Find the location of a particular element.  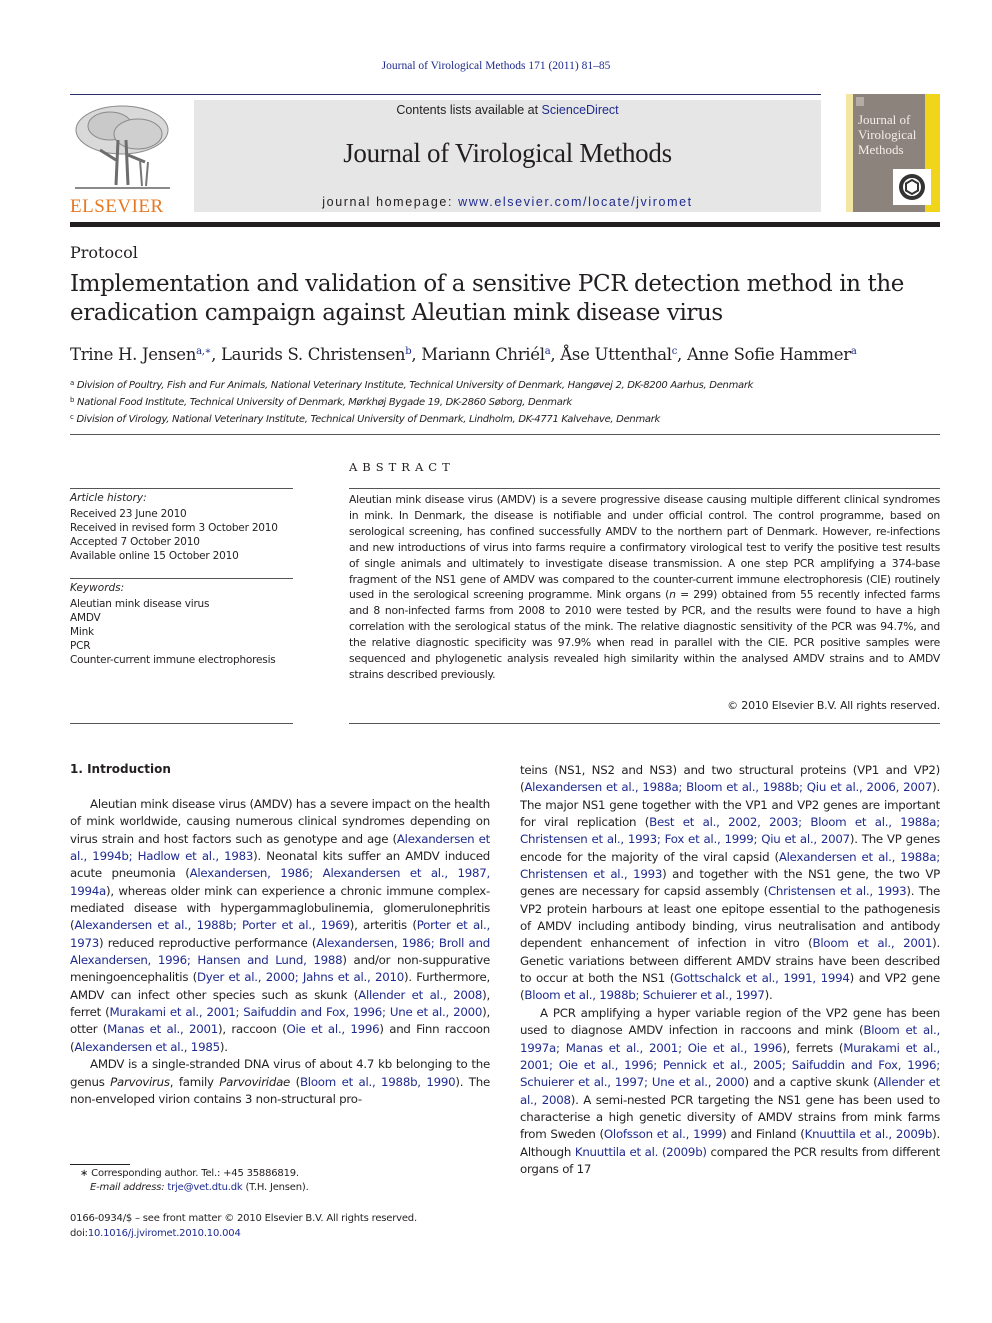

keyword: Counter-current immune electrophoresis is located at coordinates (173, 660).